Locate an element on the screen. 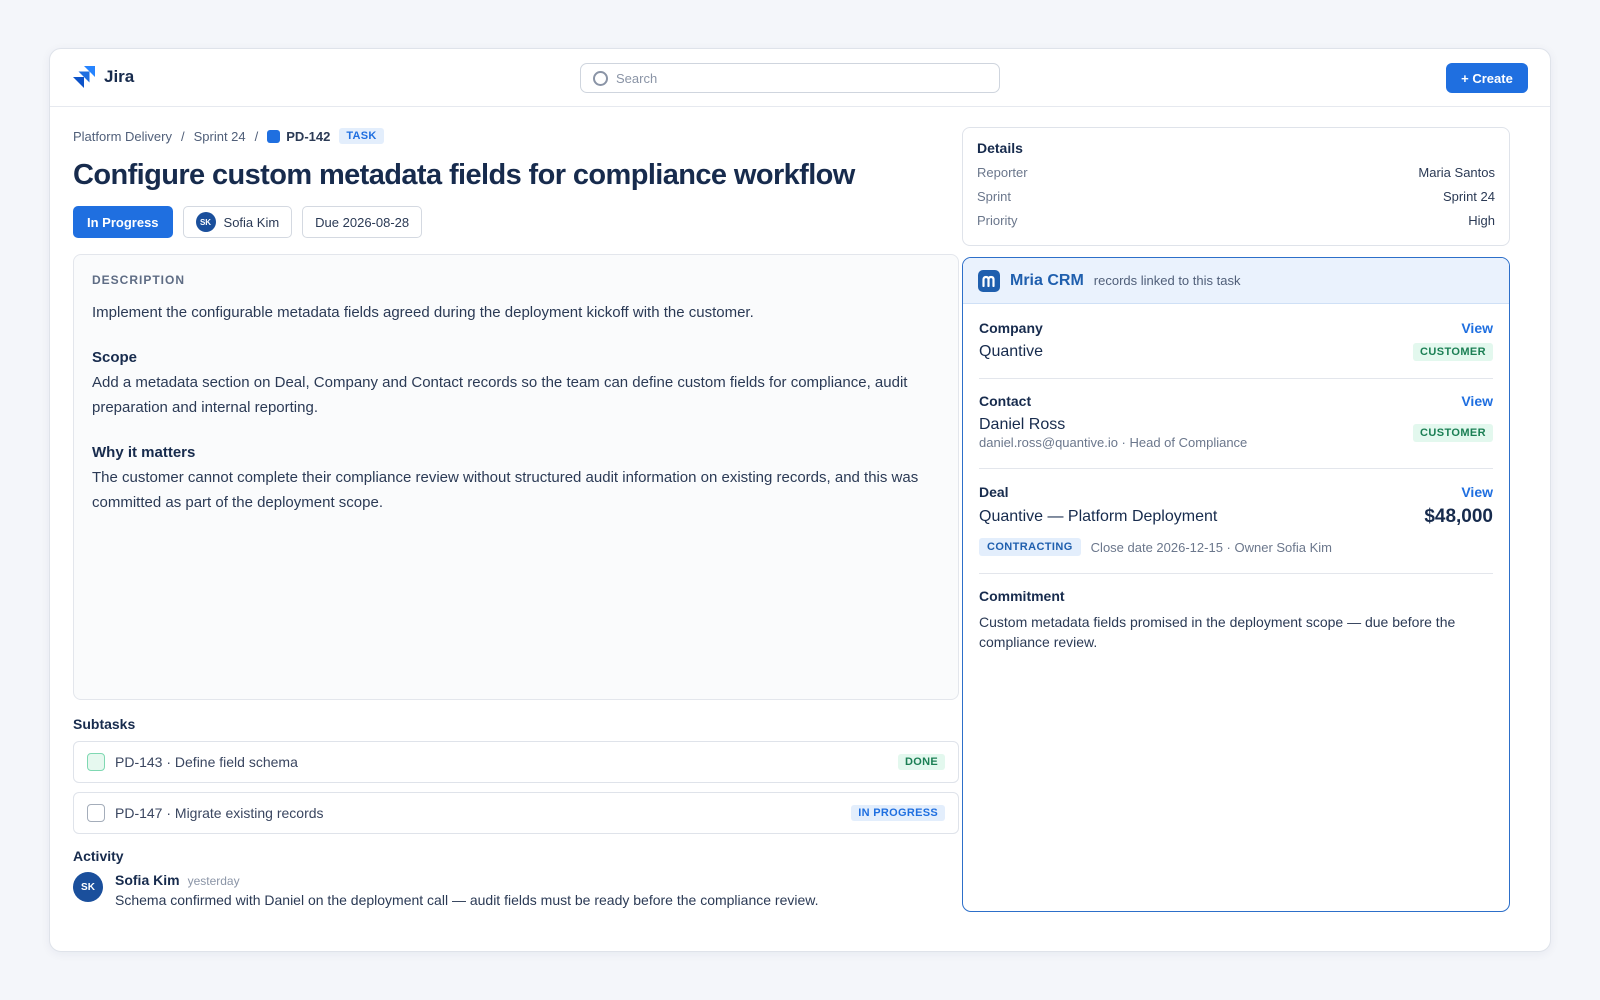  details-value: Sprint 24 is located at coordinates (1468, 196).